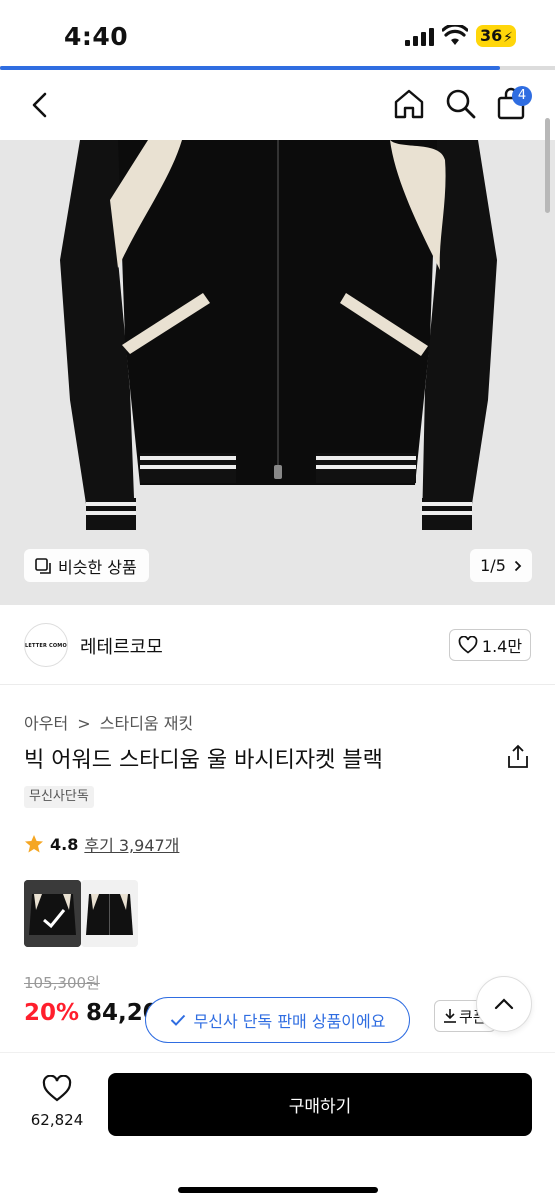 This screenshot has width=555, height=1200. What do you see at coordinates (121, 646) in the screenshot?
I see `brand-name: 레테르코모` at bounding box center [121, 646].